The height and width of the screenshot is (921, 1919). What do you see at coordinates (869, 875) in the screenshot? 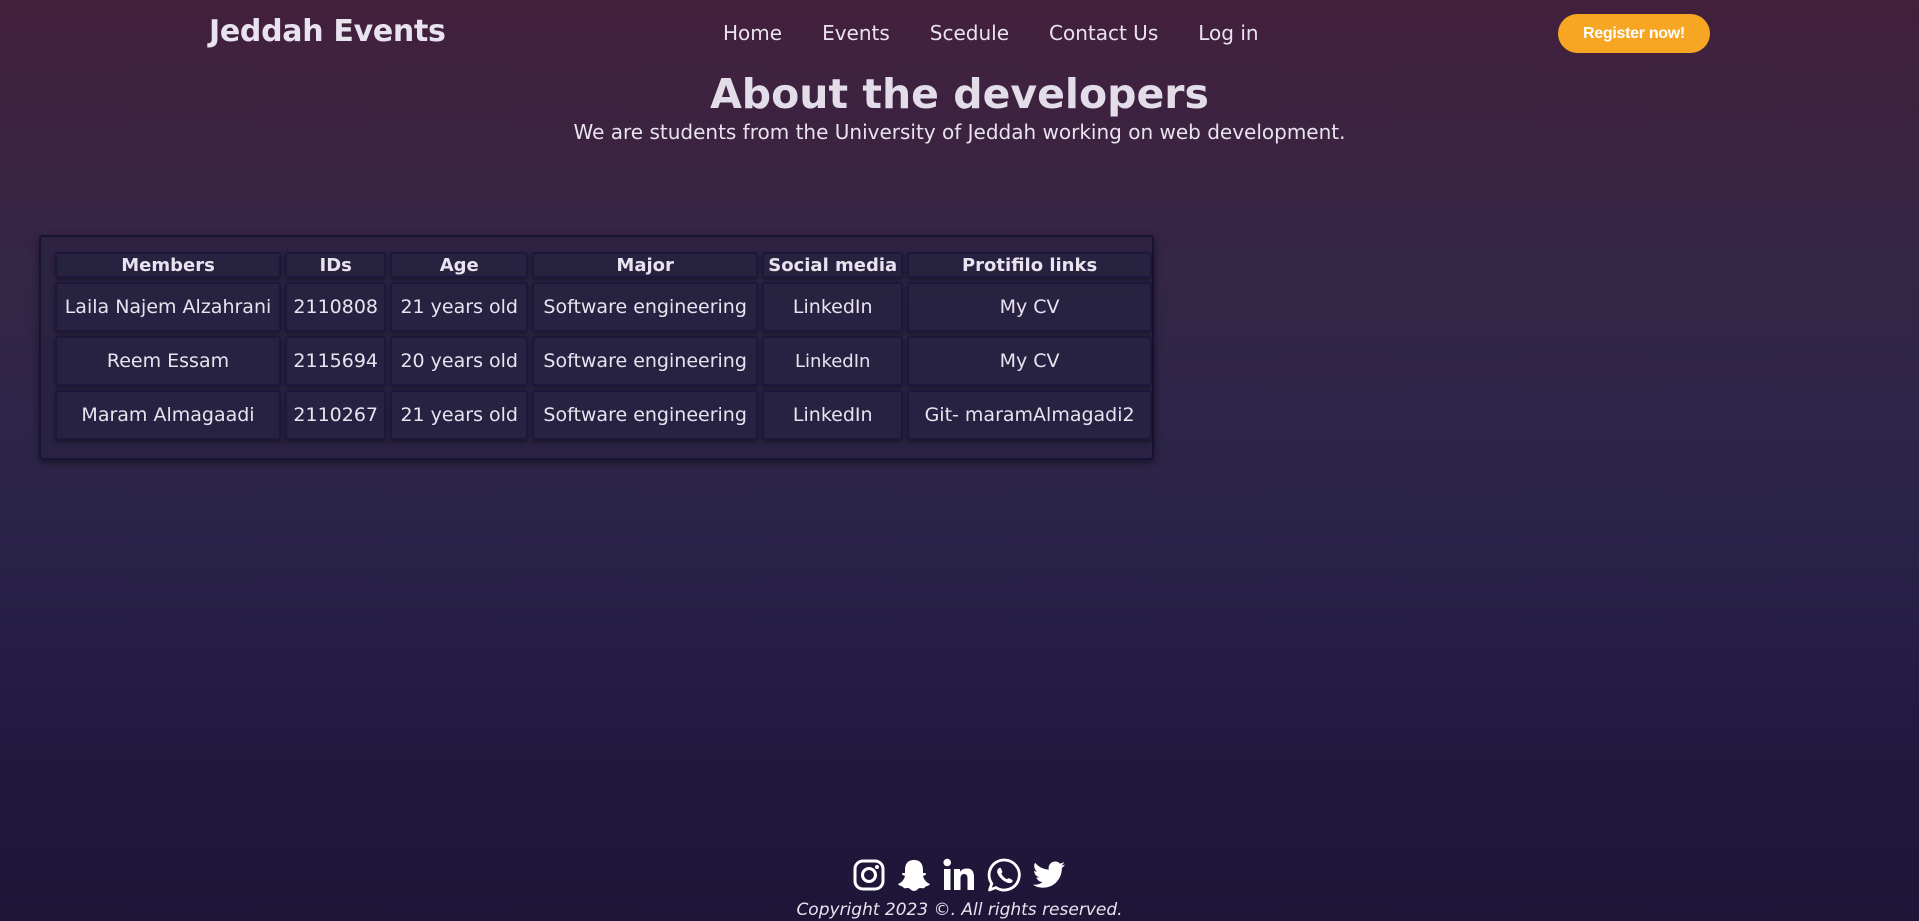
I see `instagram-icon` at bounding box center [869, 875].